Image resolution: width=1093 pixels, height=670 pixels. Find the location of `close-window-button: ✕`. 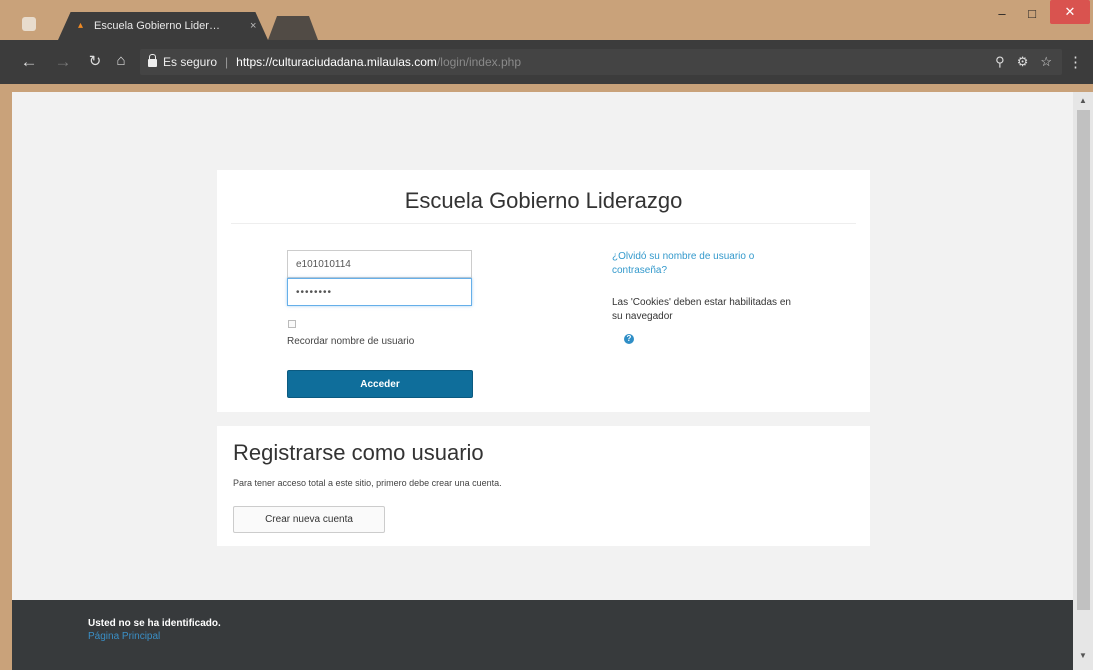

close-window-button: ✕ is located at coordinates (1070, 12).